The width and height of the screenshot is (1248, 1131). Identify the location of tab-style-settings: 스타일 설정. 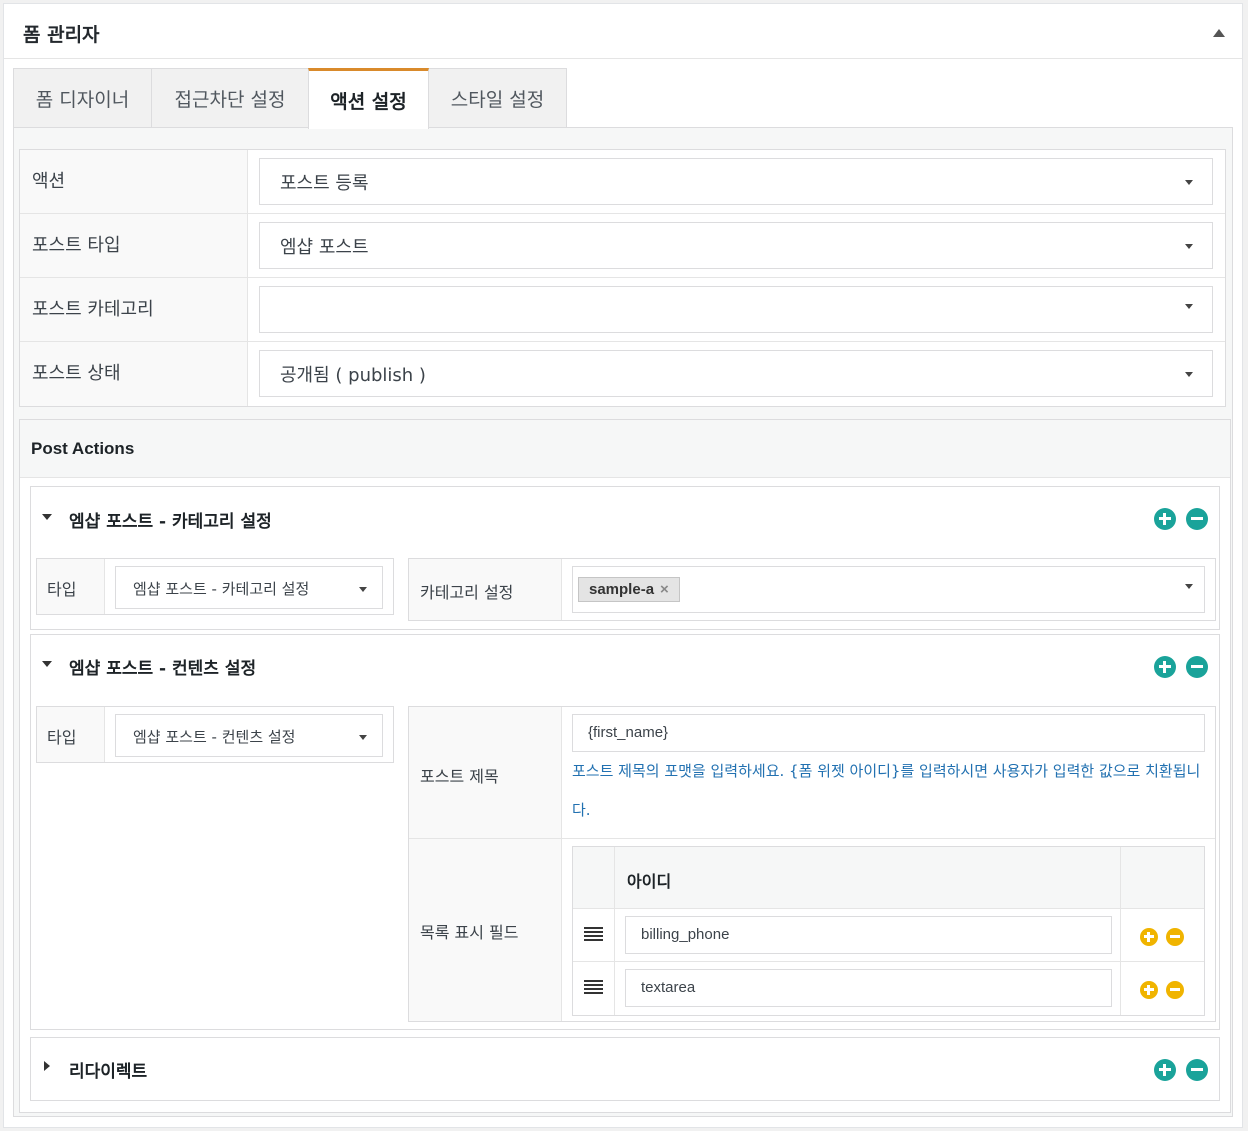
(497, 98).